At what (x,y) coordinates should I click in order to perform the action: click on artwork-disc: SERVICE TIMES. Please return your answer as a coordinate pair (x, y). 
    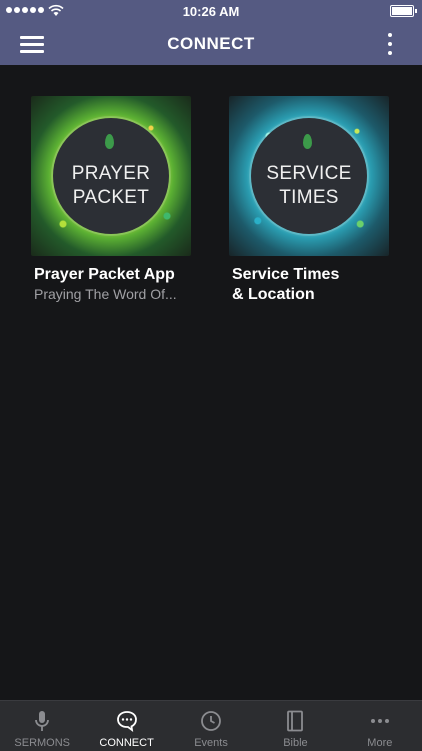
    Looking at the image, I should click on (309, 176).